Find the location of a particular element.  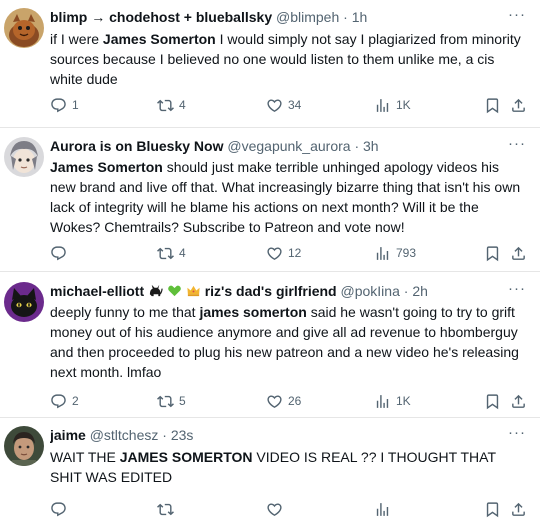

avatar-anime-character-icon is located at coordinates (24, 157).